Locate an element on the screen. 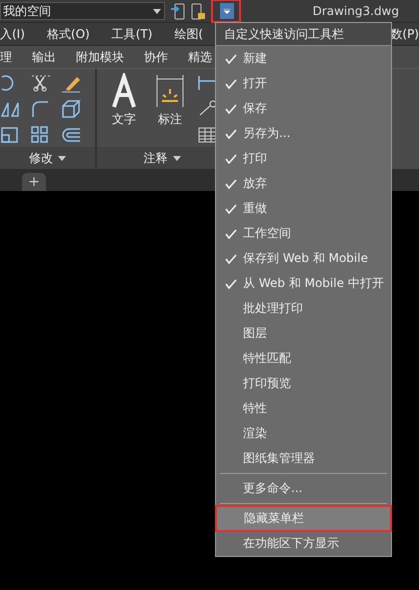  menu-item-label: 保存到 Web 和 Mobile is located at coordinates (305, 258).